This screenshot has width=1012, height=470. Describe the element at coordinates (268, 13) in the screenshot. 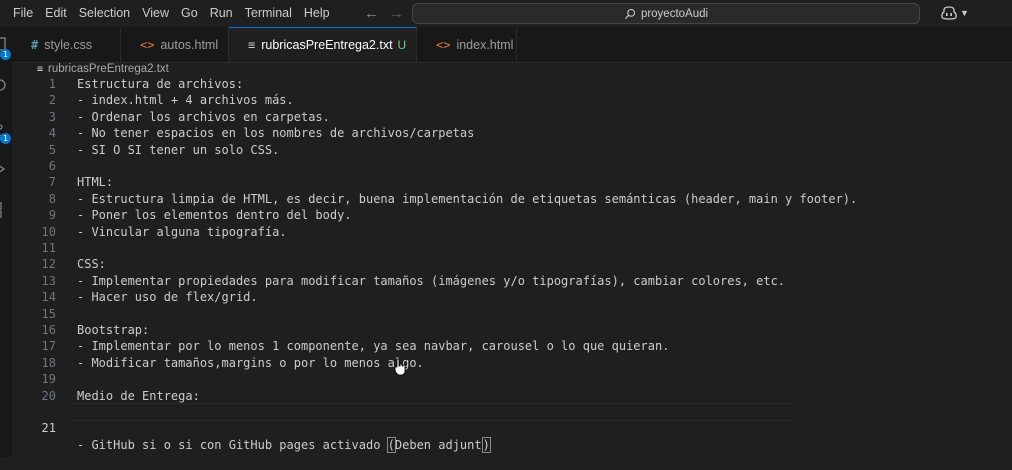

I see `menu-terminal: Terminal` at that location.